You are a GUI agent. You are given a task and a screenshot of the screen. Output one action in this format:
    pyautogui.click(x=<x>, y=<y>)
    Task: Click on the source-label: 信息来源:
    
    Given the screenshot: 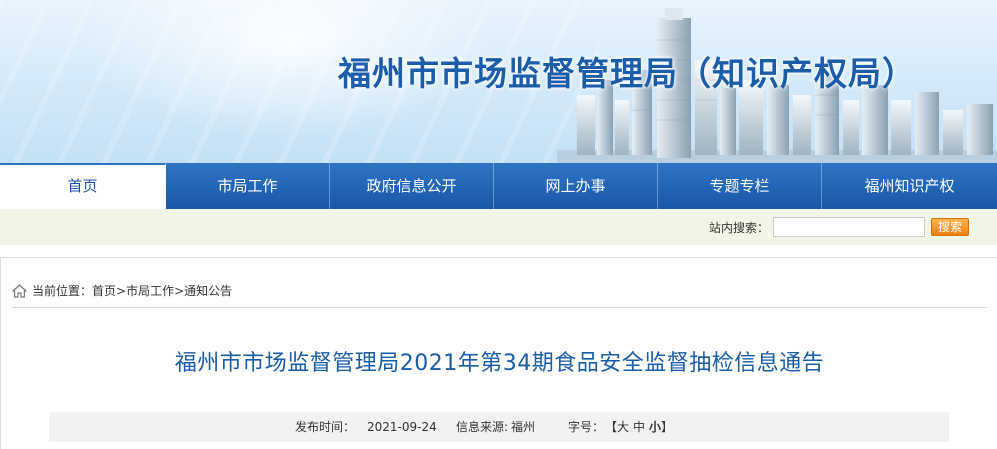 What is the action you would take?
    pyautogui.click(x=482, y=427)
    